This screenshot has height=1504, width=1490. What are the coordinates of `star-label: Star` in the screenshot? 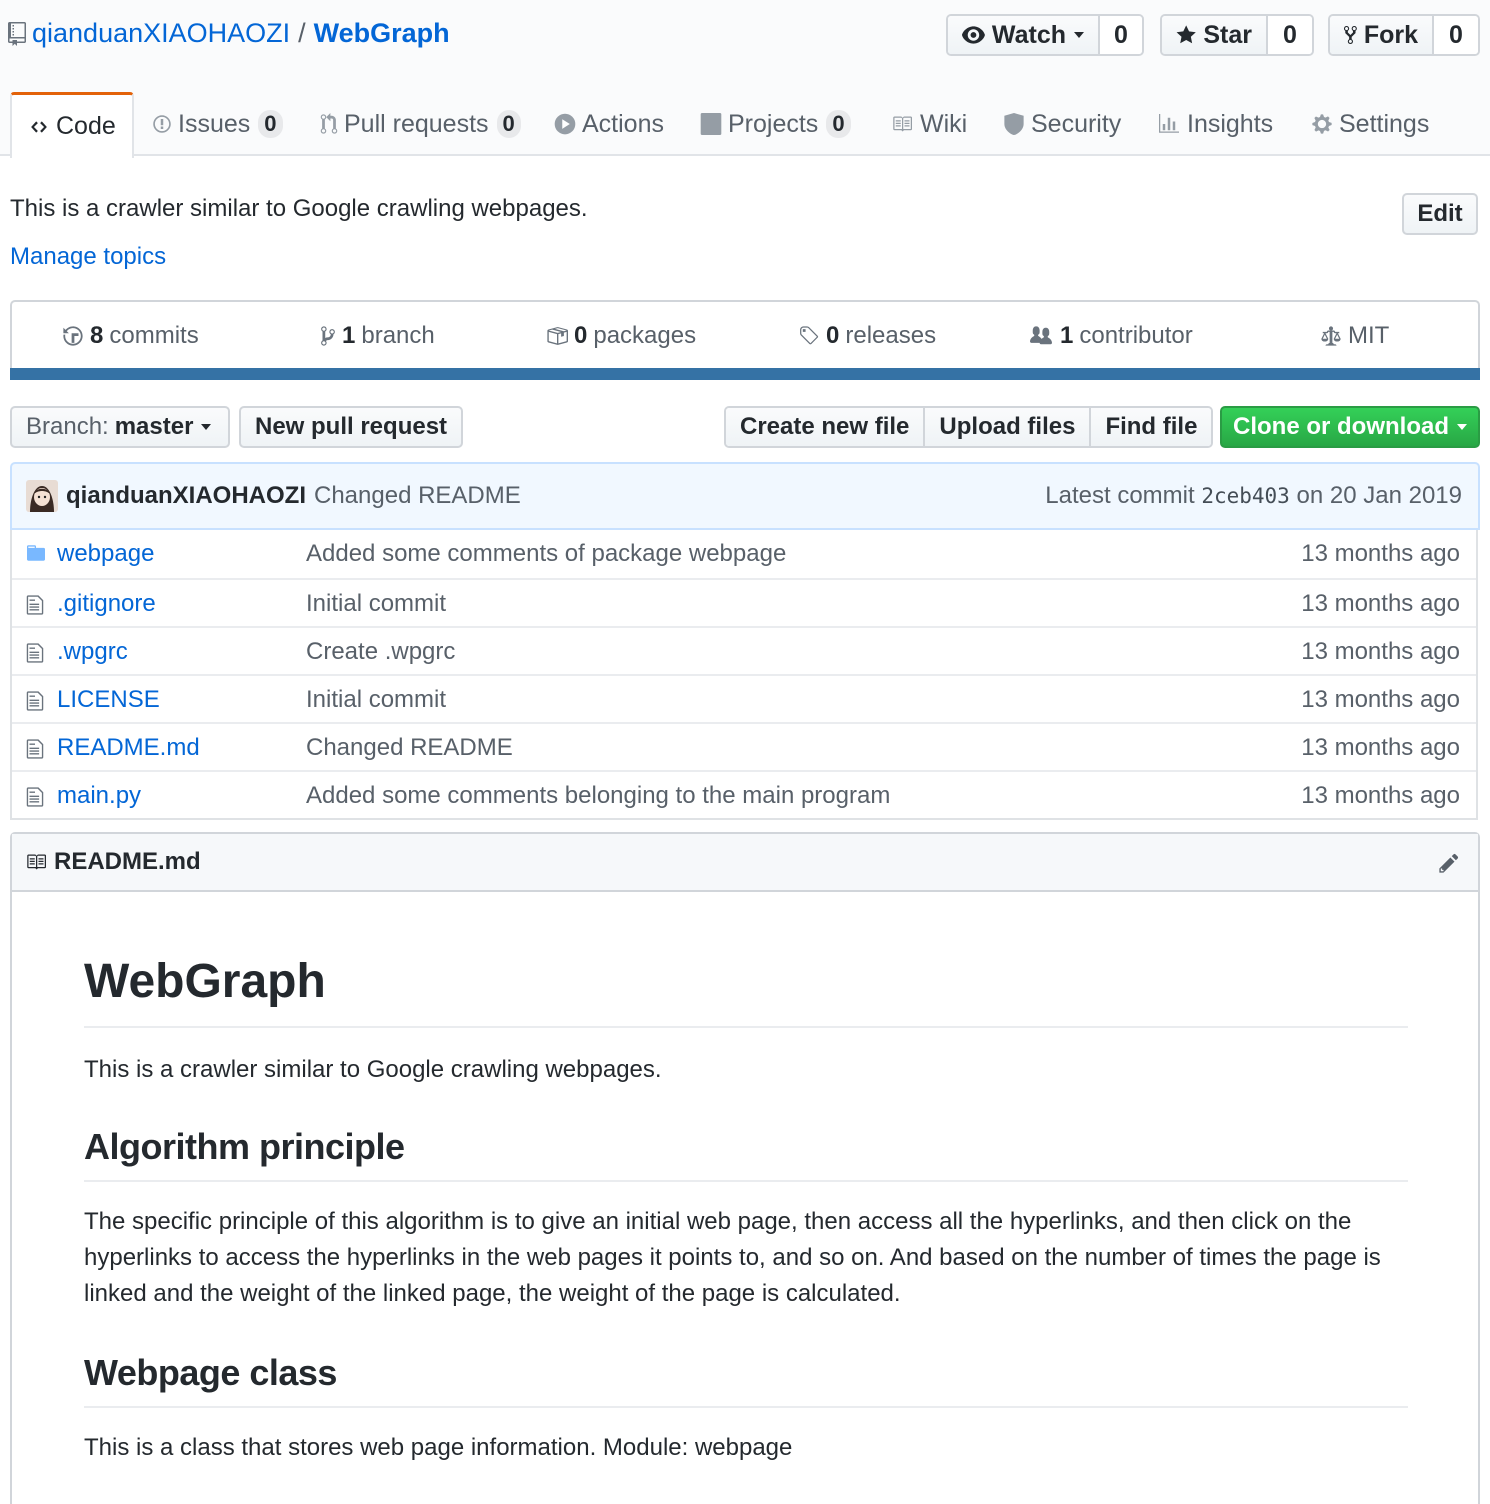 It's located at (1227, 34).